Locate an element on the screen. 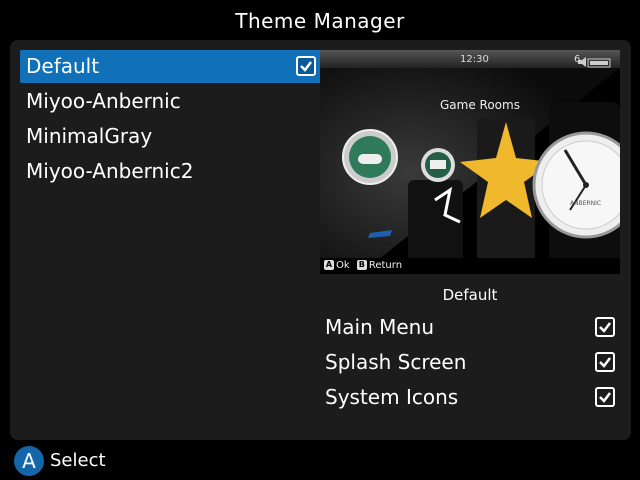 The height and width of the screenshot is (480, 640). theme-item-label: Miyoo-Anbernic2 is located at coordinates (110, 171).